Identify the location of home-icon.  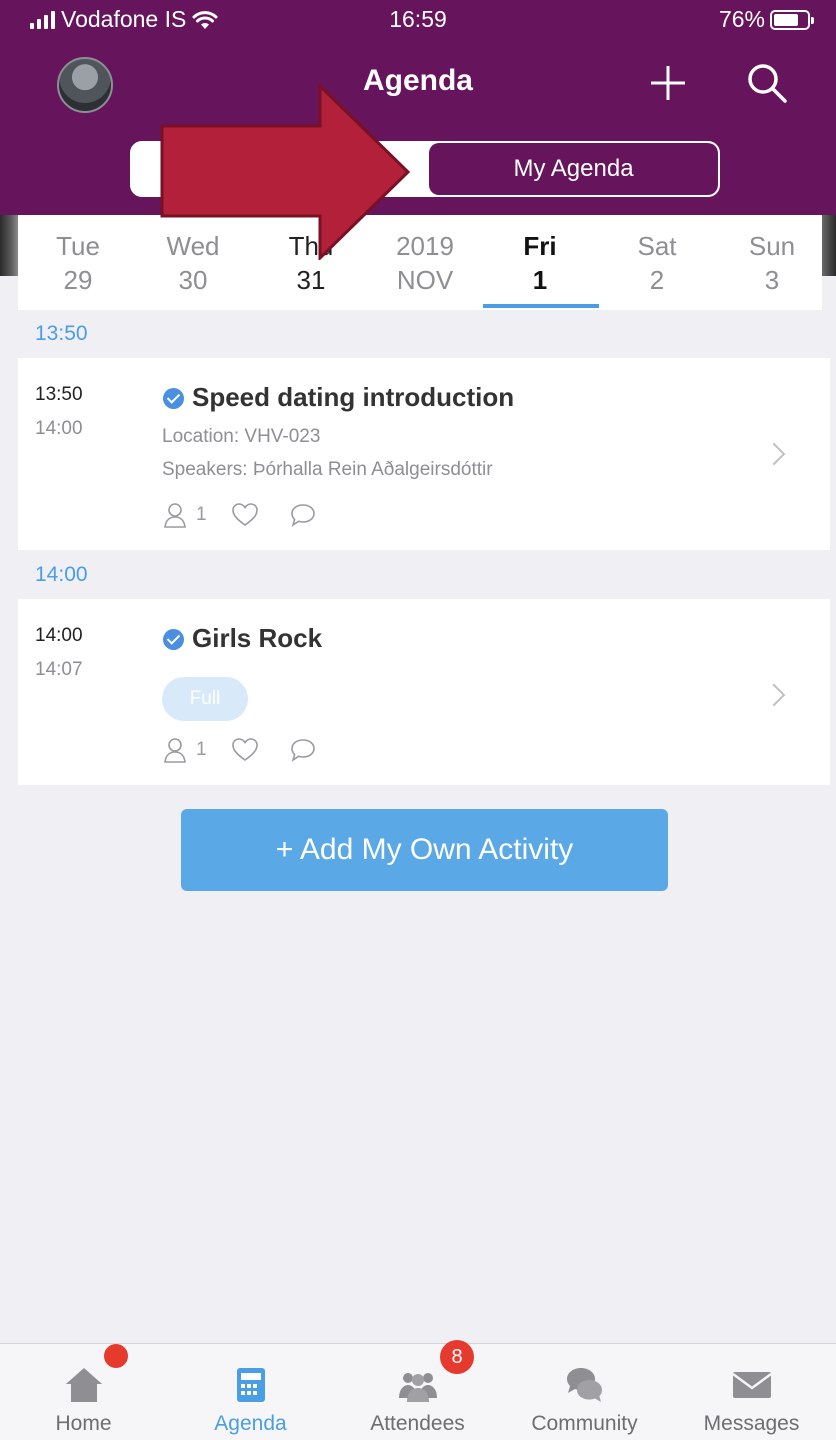
(83, 1385).